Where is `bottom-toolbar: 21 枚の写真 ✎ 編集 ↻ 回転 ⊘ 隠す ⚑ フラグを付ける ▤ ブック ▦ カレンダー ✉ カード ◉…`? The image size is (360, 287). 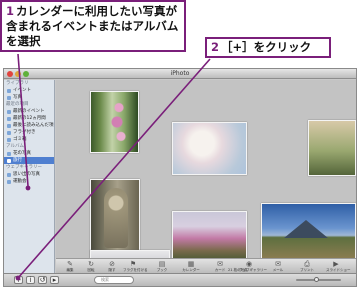 bottom-toolbar: 21 枚の写真 ✎ 編集 ↻ 回転 ⊘ 隠す ⚑ フラグを付ける ▤ ブック ▦ カレンダー ✉ カード ◉… is located at coordinates (206, 265).